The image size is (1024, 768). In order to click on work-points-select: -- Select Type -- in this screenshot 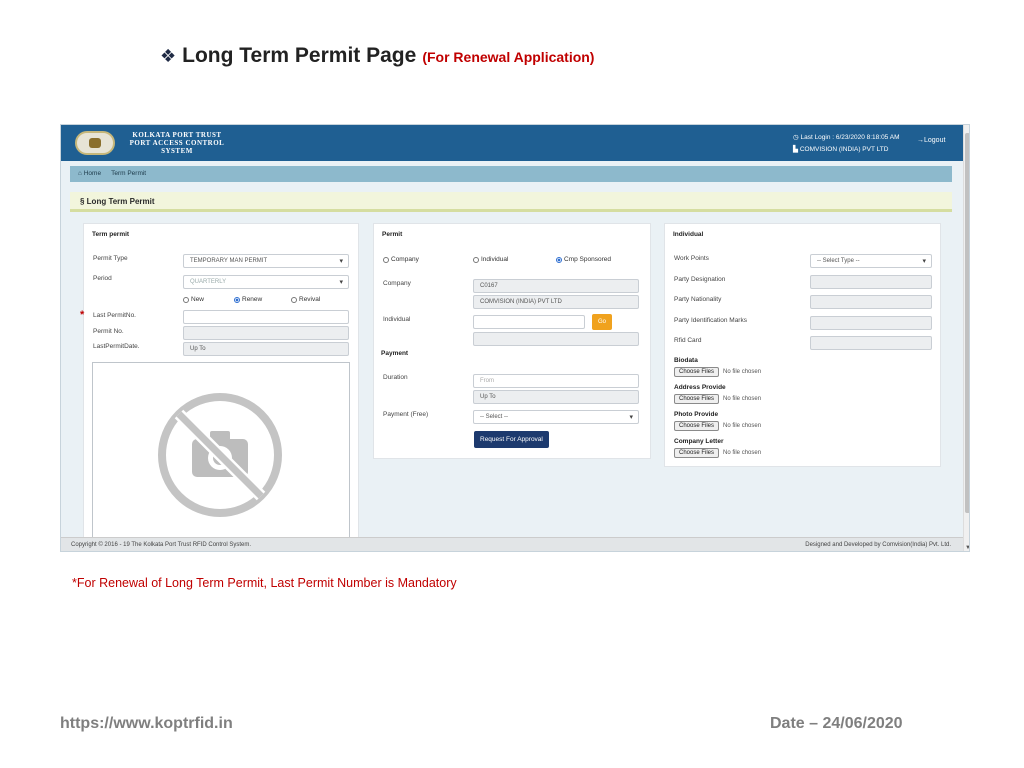, I will do `click(871, 261)`.